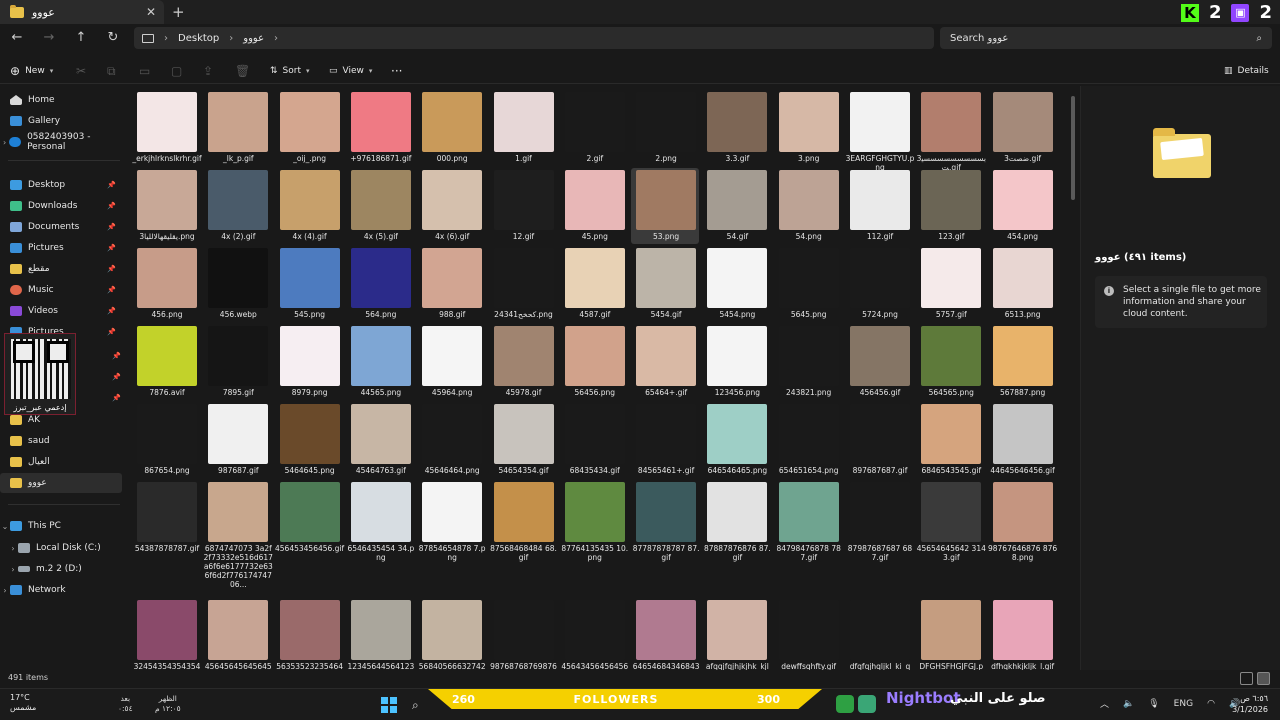 This screenshot has height=720, width=1280. What do you see at coordinates (167, 128) in the screenshot?
I see `file-item: _erkjhlrknslkrhr.gif` at bounding box center [167, 128].